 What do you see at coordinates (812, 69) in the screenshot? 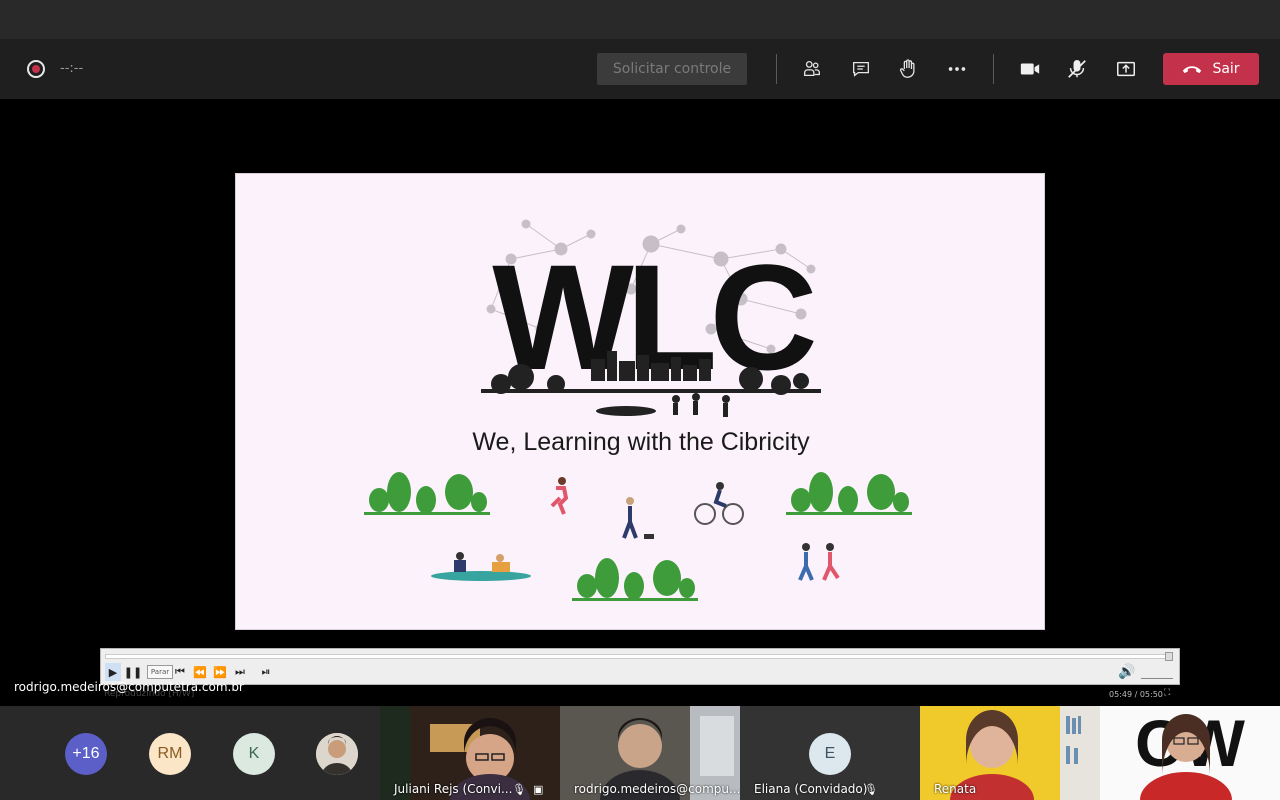
I see `participants-icon` at bounding box center [812, 69].